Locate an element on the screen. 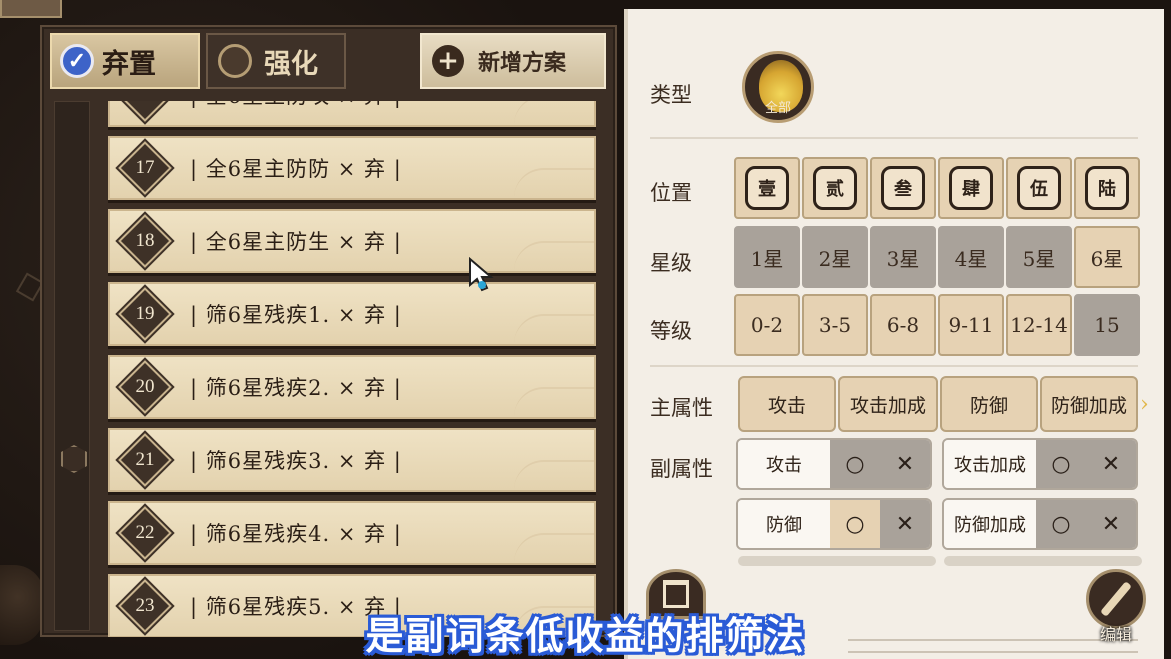 This screenshot has width=1171, height=659. position-row: 壹贰叁肆伍陆 is located at coordinates (937, 188).